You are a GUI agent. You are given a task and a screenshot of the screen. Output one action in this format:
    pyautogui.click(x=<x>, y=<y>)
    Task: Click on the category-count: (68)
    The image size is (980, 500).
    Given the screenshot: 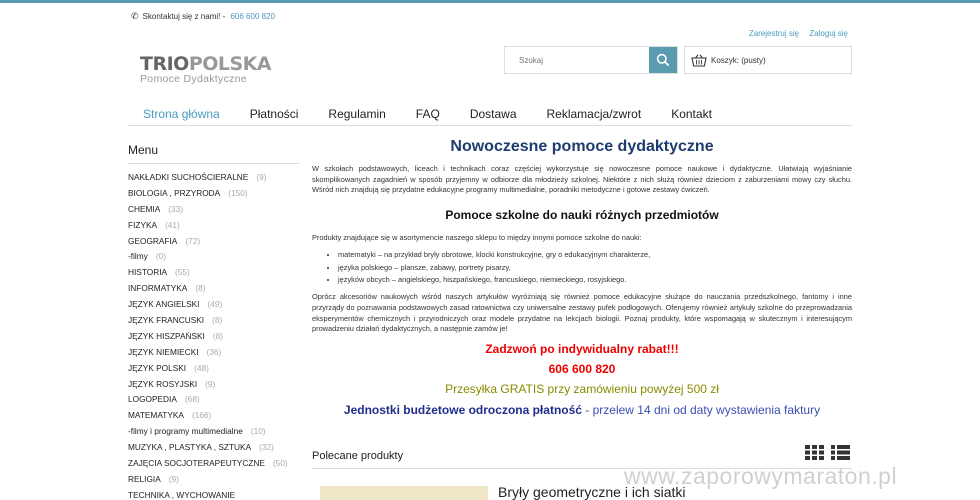 What is the action you would take?
    pyautogui.click(x=192, y=399)
    